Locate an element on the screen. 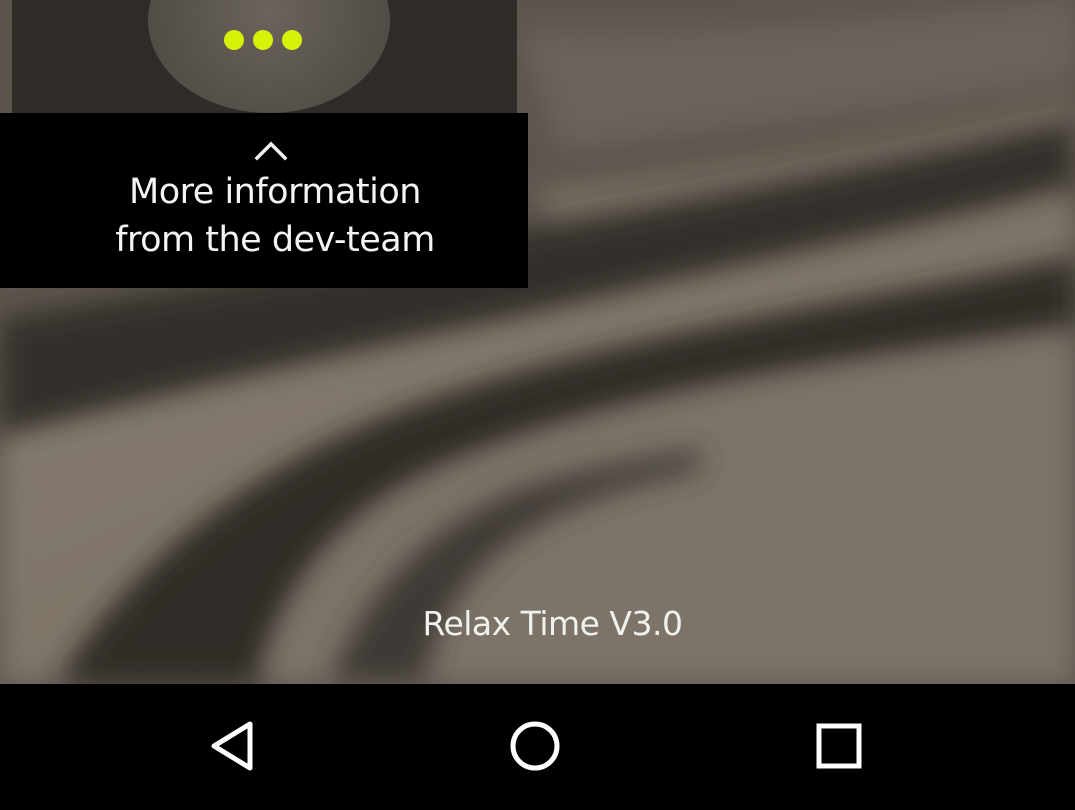  info-text: More information from the dev-team is located at coordinates (275, 216).